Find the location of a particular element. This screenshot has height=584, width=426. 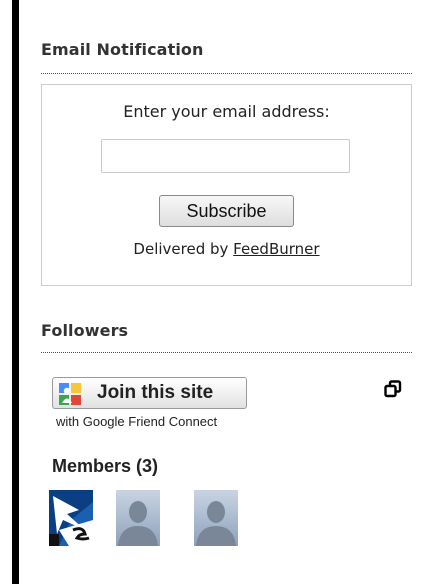

google-friend-connect-icon is located at coordinates (70, 394).